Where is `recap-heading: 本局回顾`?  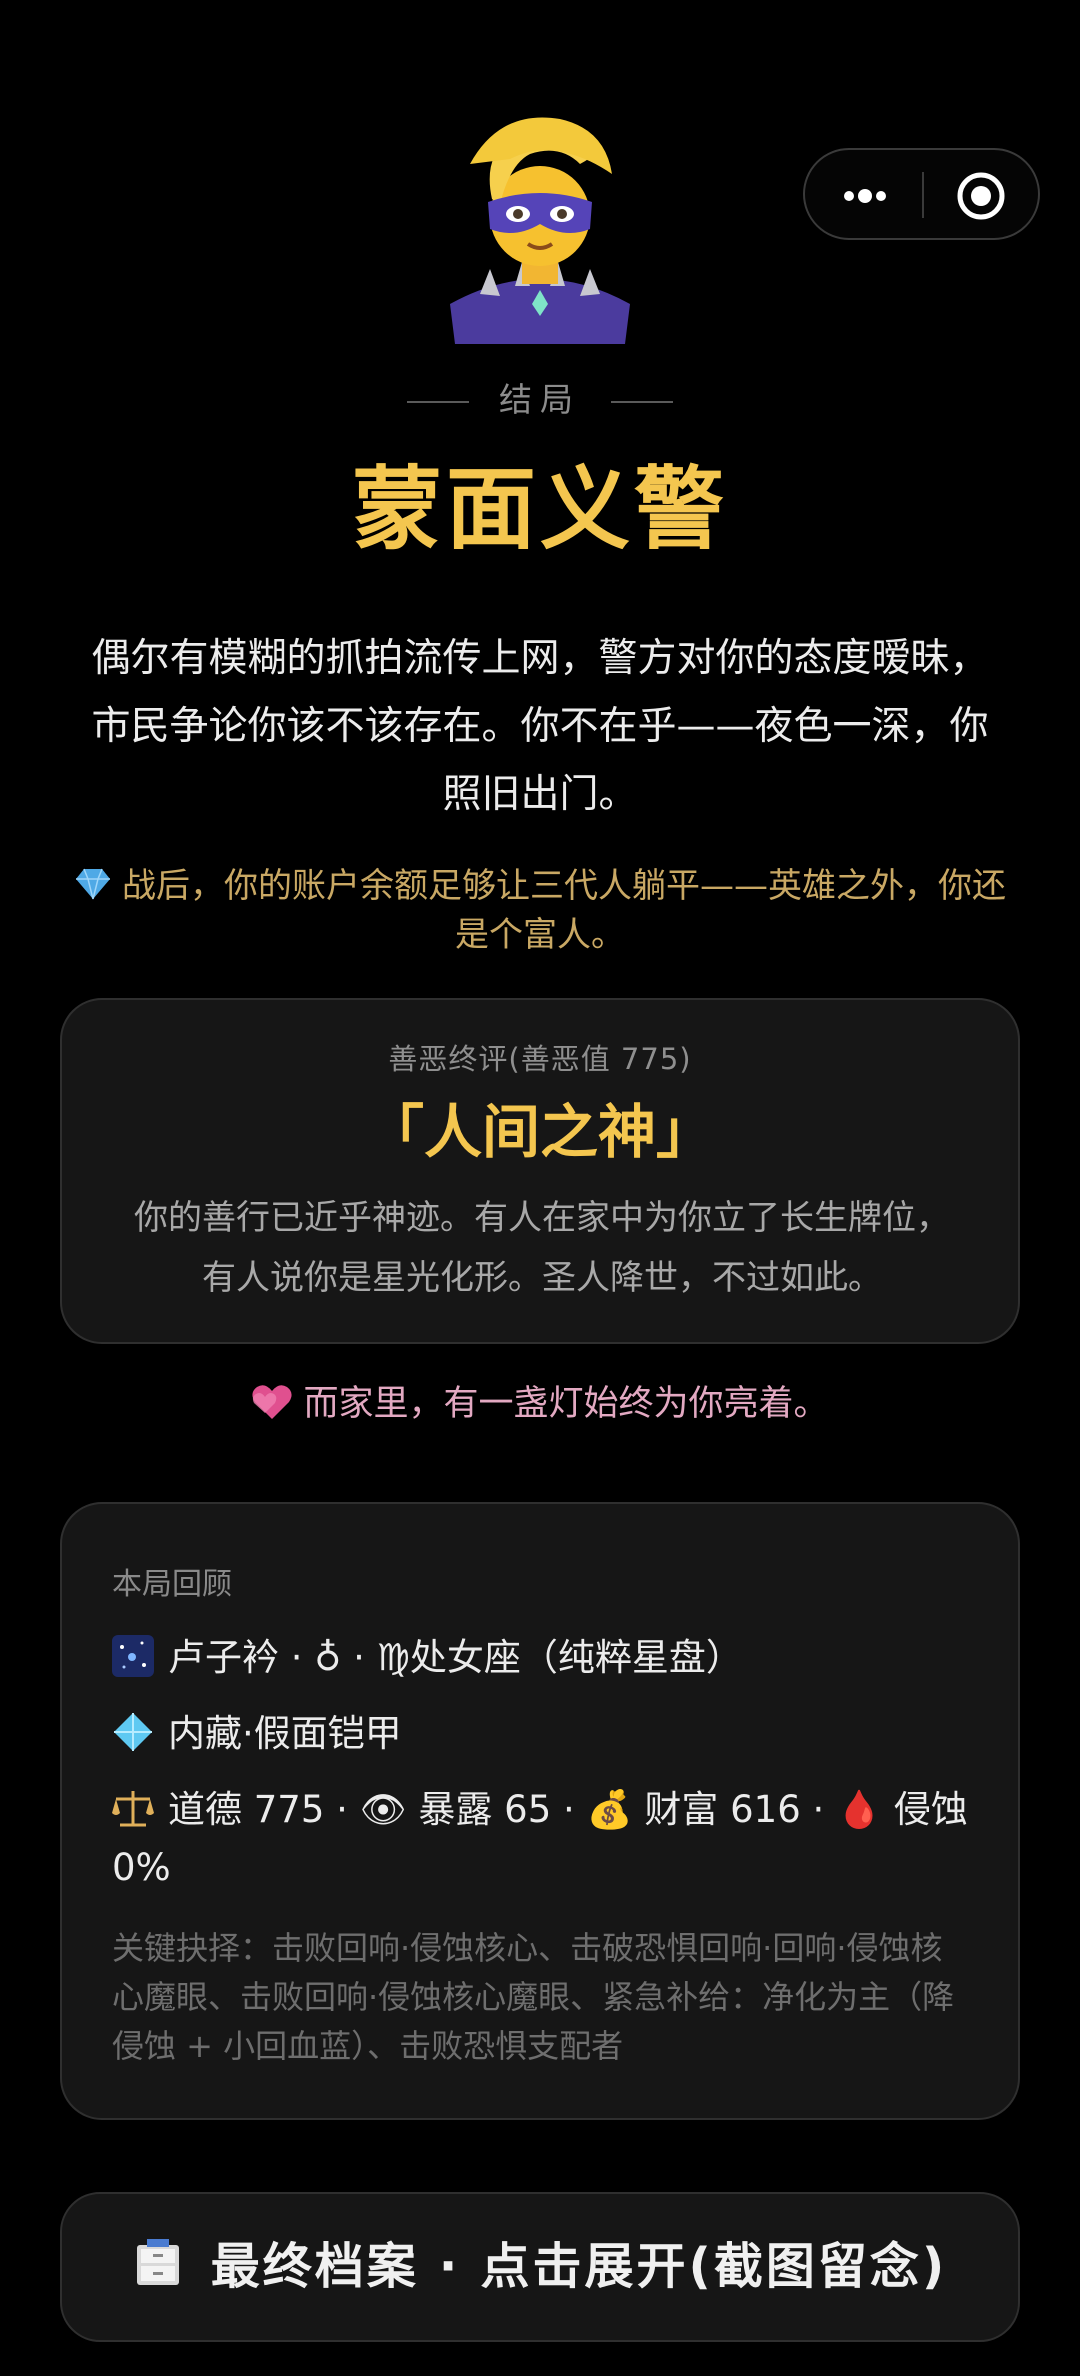
recap-heading: 本局回顾 is located at coordinates (172, 1584).